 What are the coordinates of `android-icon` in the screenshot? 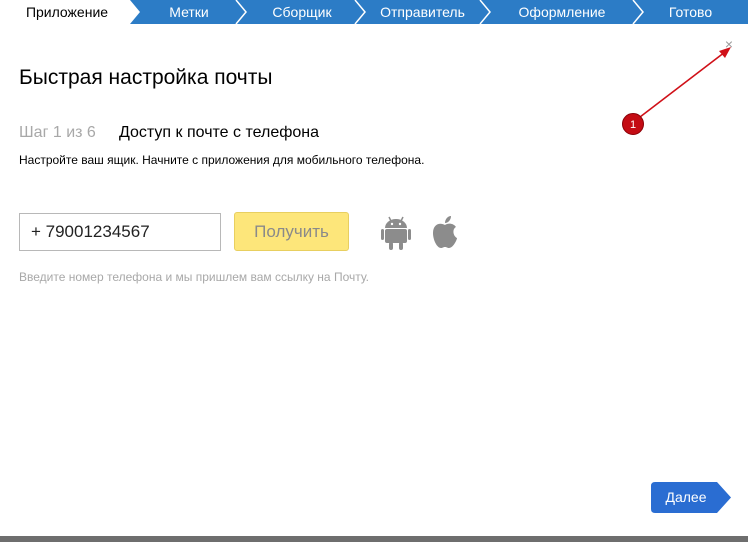 It's located at (396, 233).